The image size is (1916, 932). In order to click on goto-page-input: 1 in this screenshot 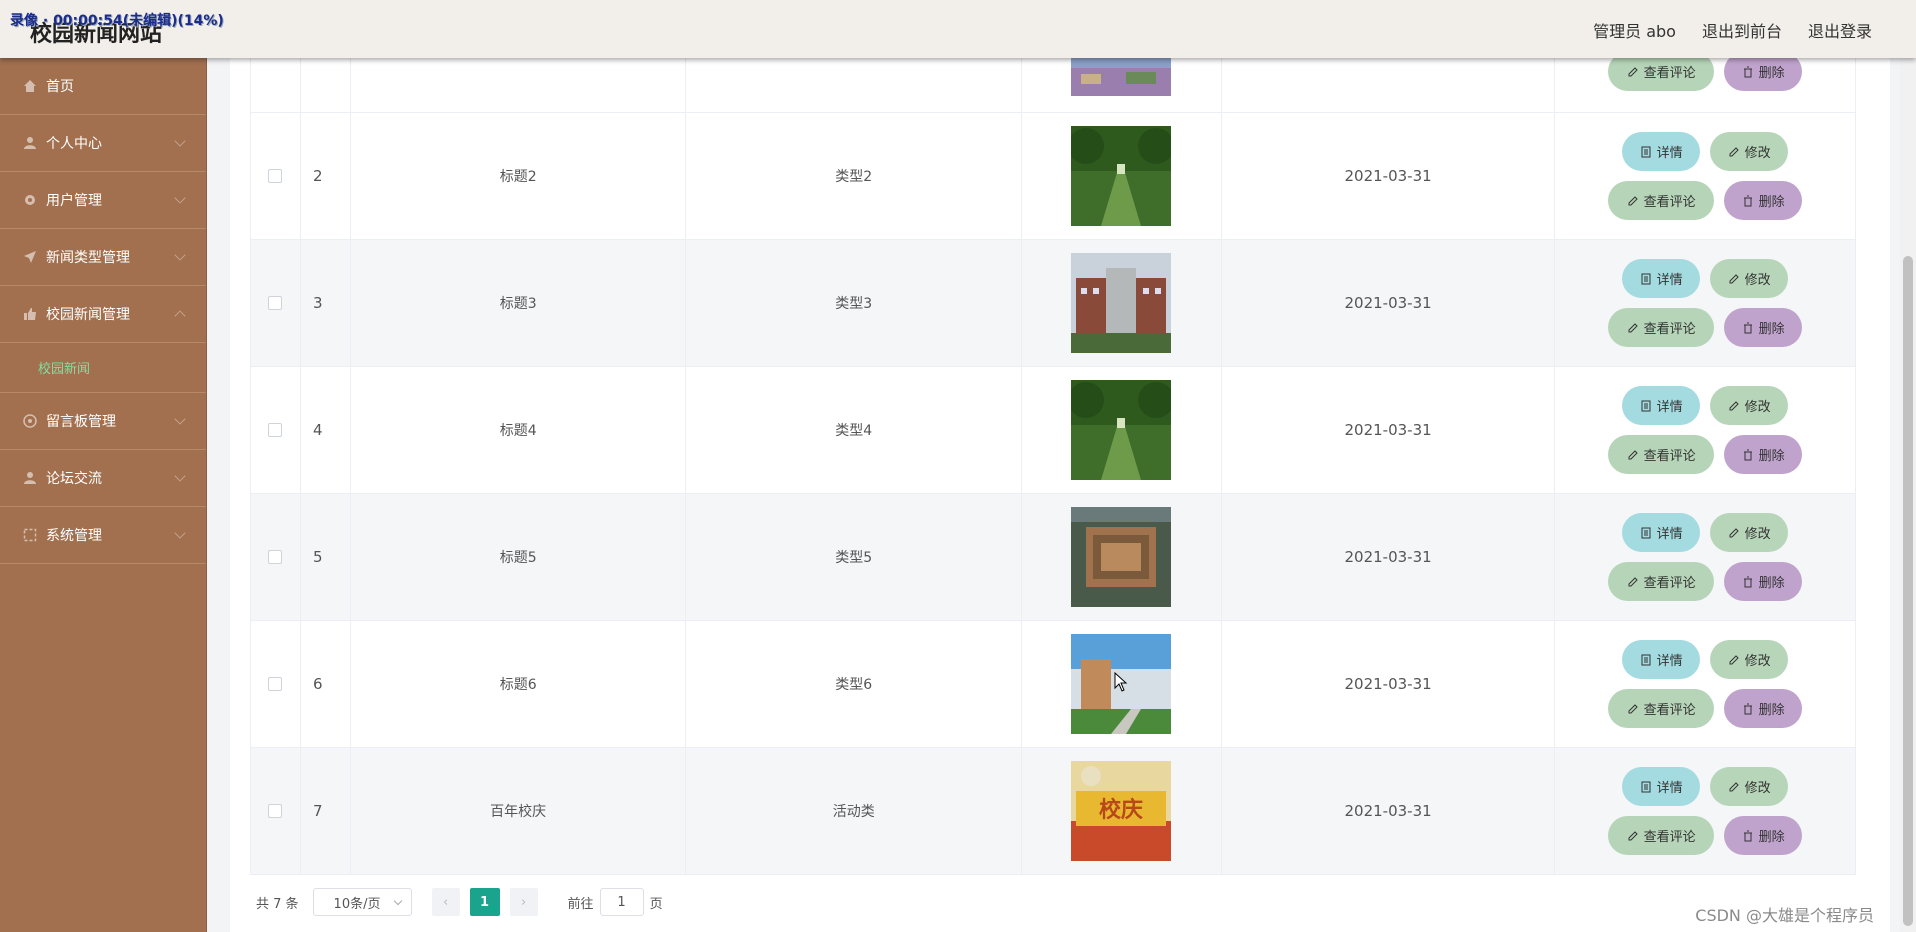, I will do `click(621, 902)`.